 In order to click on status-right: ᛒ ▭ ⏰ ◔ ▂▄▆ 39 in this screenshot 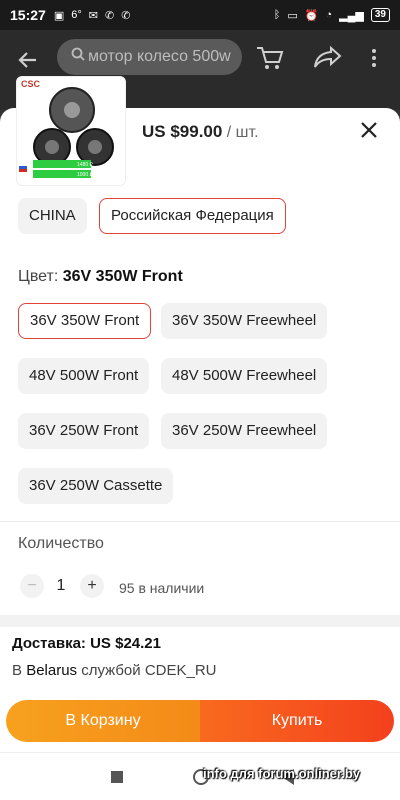, I will do `click(332, 15)`.